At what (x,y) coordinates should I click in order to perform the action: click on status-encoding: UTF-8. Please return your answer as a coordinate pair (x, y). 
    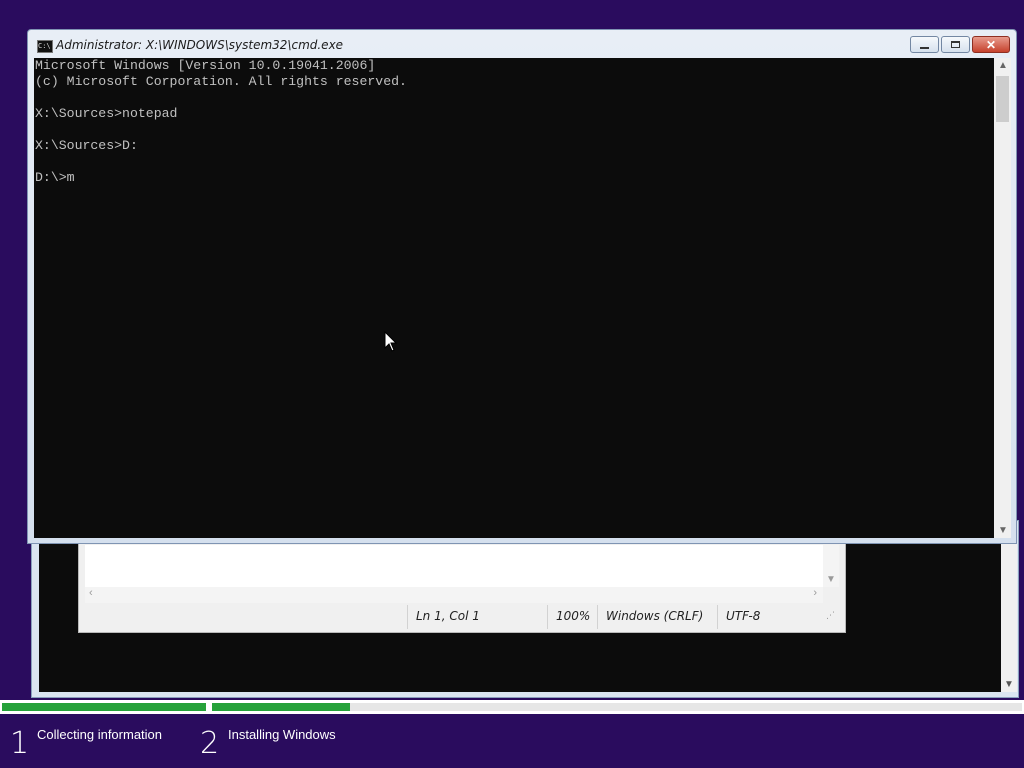
    Looking at the image, I should click on (772, 617).